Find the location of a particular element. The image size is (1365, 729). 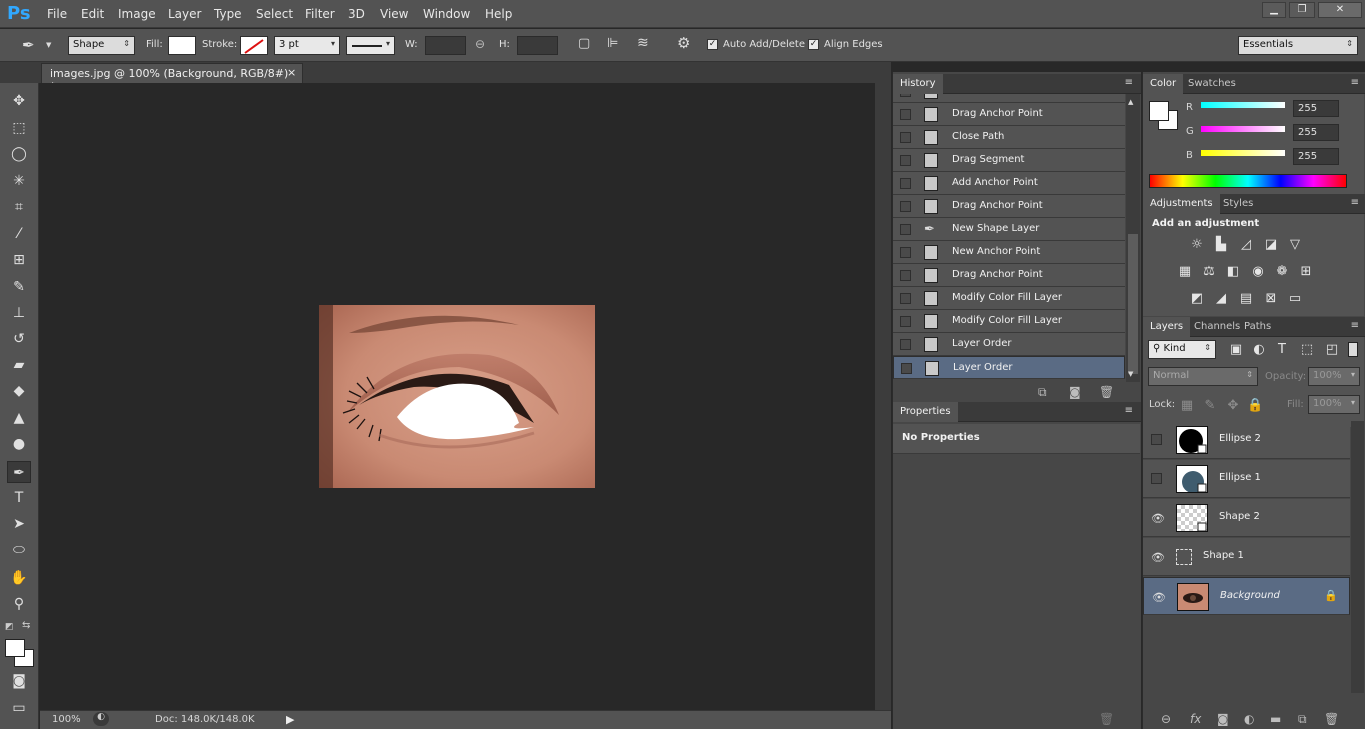

history-item: Modify Color Fill Layer is located at coordinates (1009, 321).